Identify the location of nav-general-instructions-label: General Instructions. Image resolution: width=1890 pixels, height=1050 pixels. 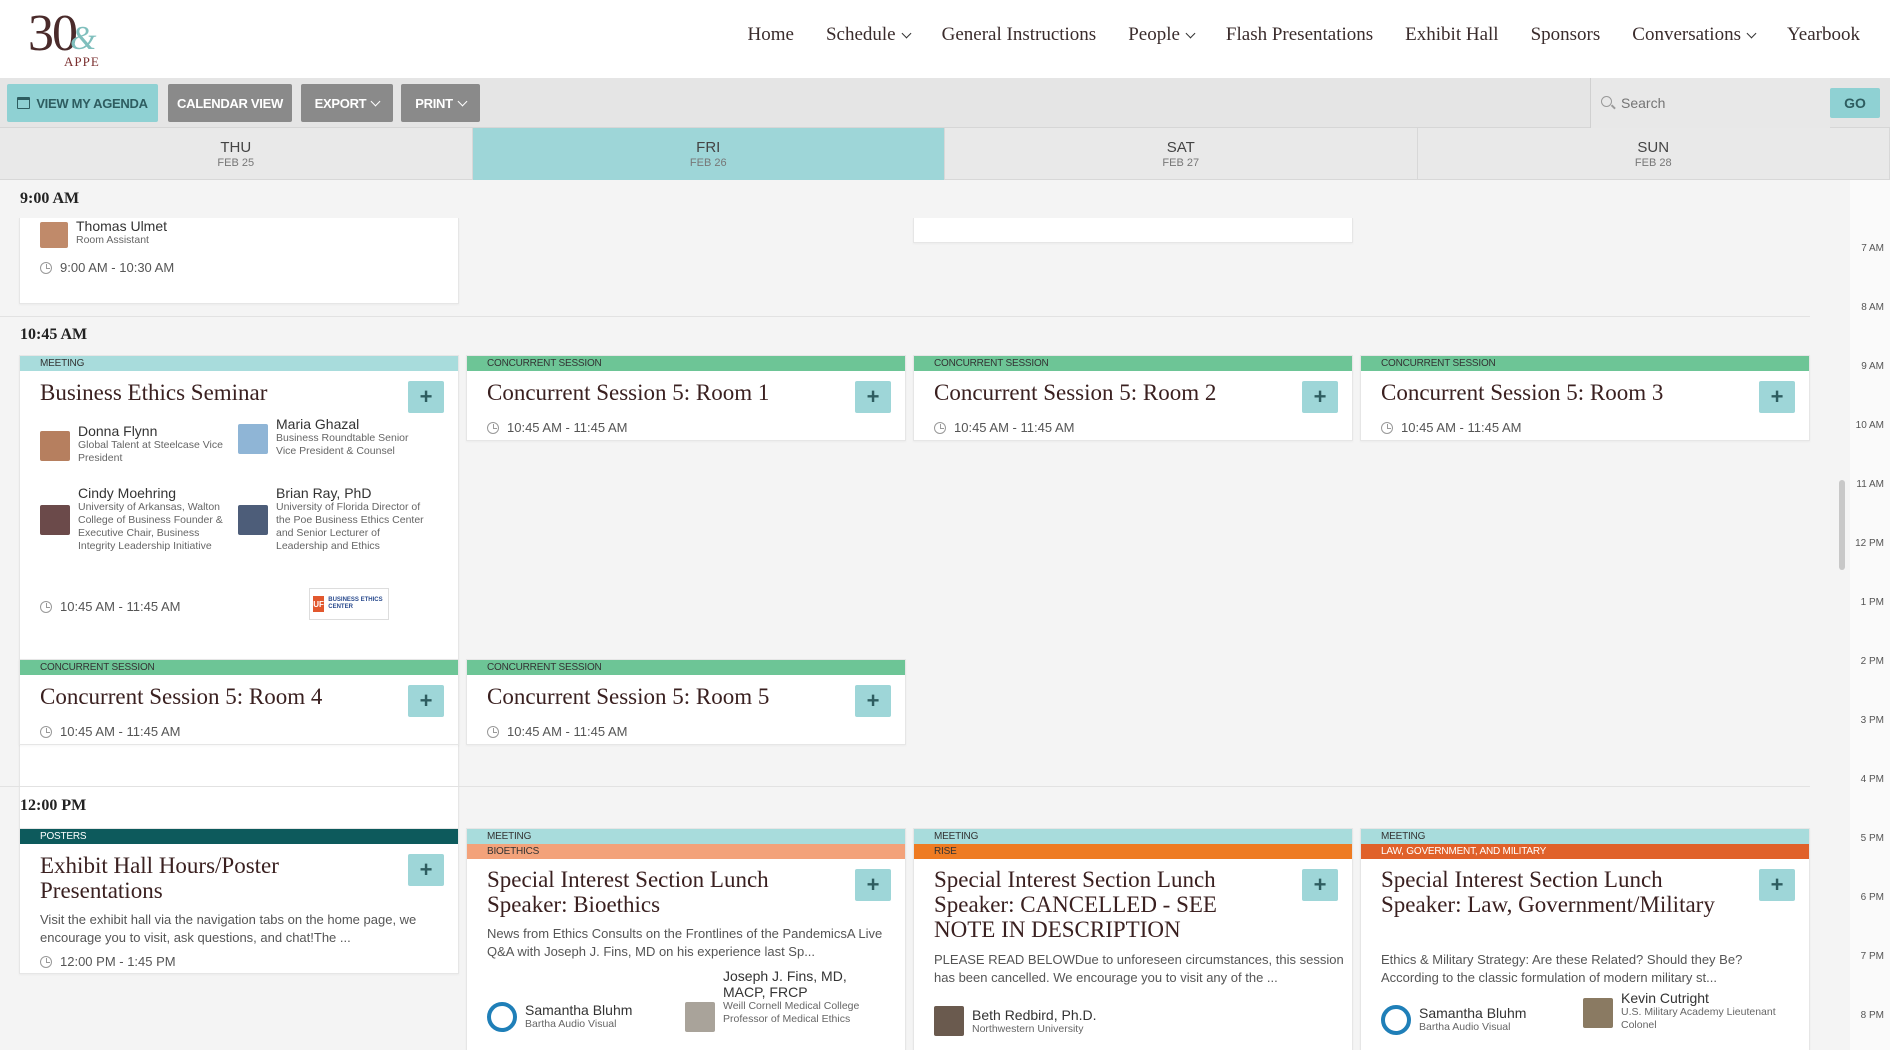
(1019, 34).